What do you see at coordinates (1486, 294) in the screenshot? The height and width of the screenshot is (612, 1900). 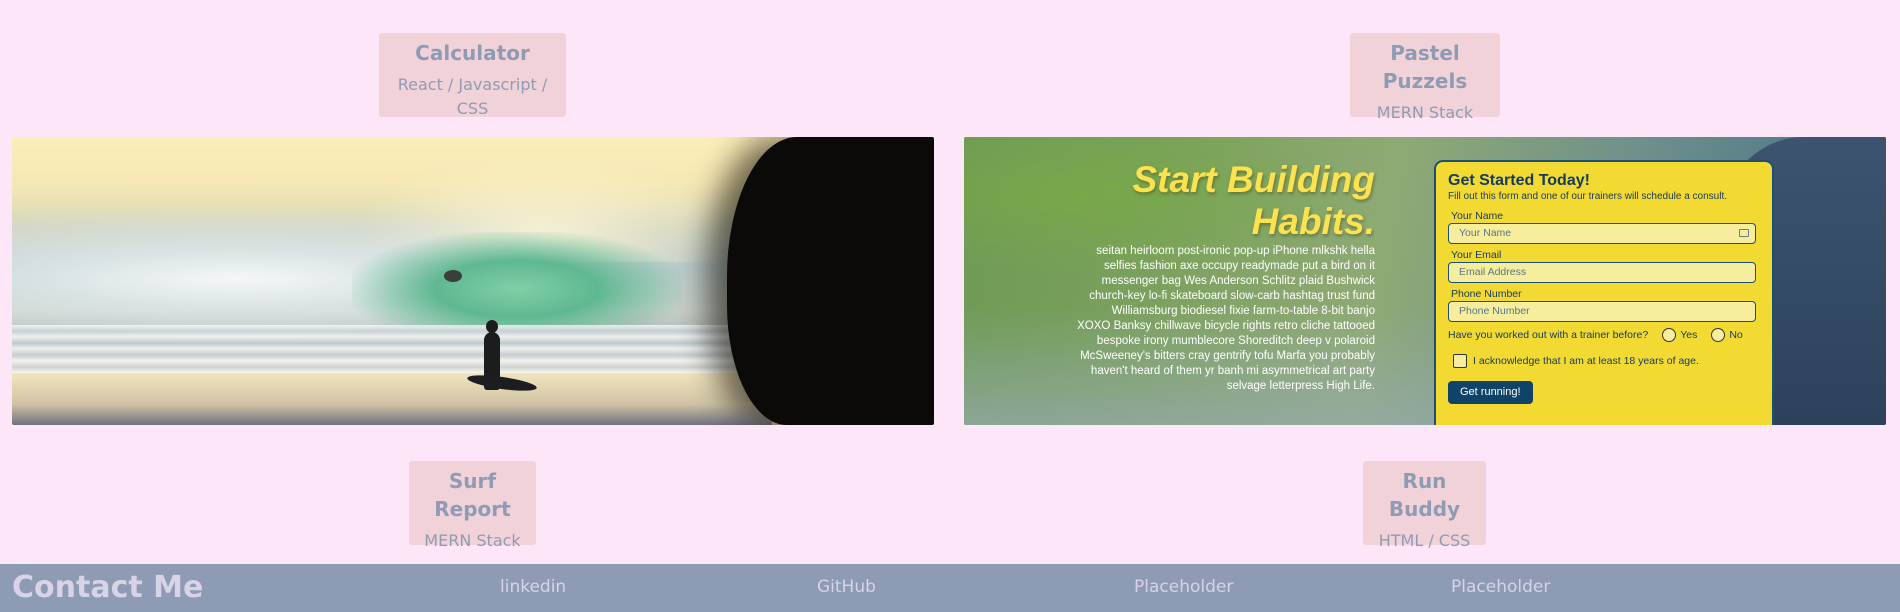 I see `rb-phone-label: Phone Number` at bounding box center [1486, 294].